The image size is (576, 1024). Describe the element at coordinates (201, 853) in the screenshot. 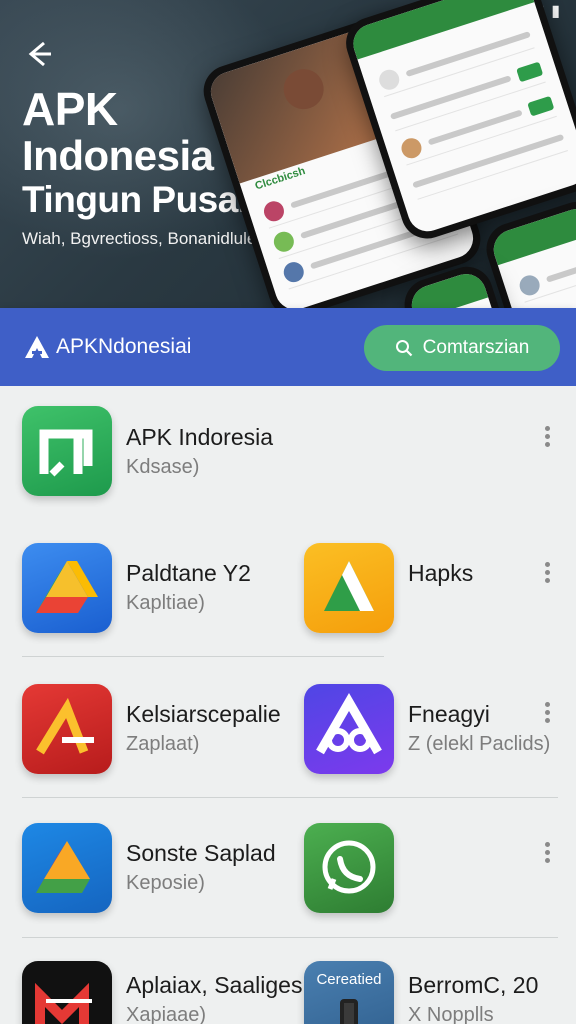

I see `app-name: Sonste Saplad` at that location.